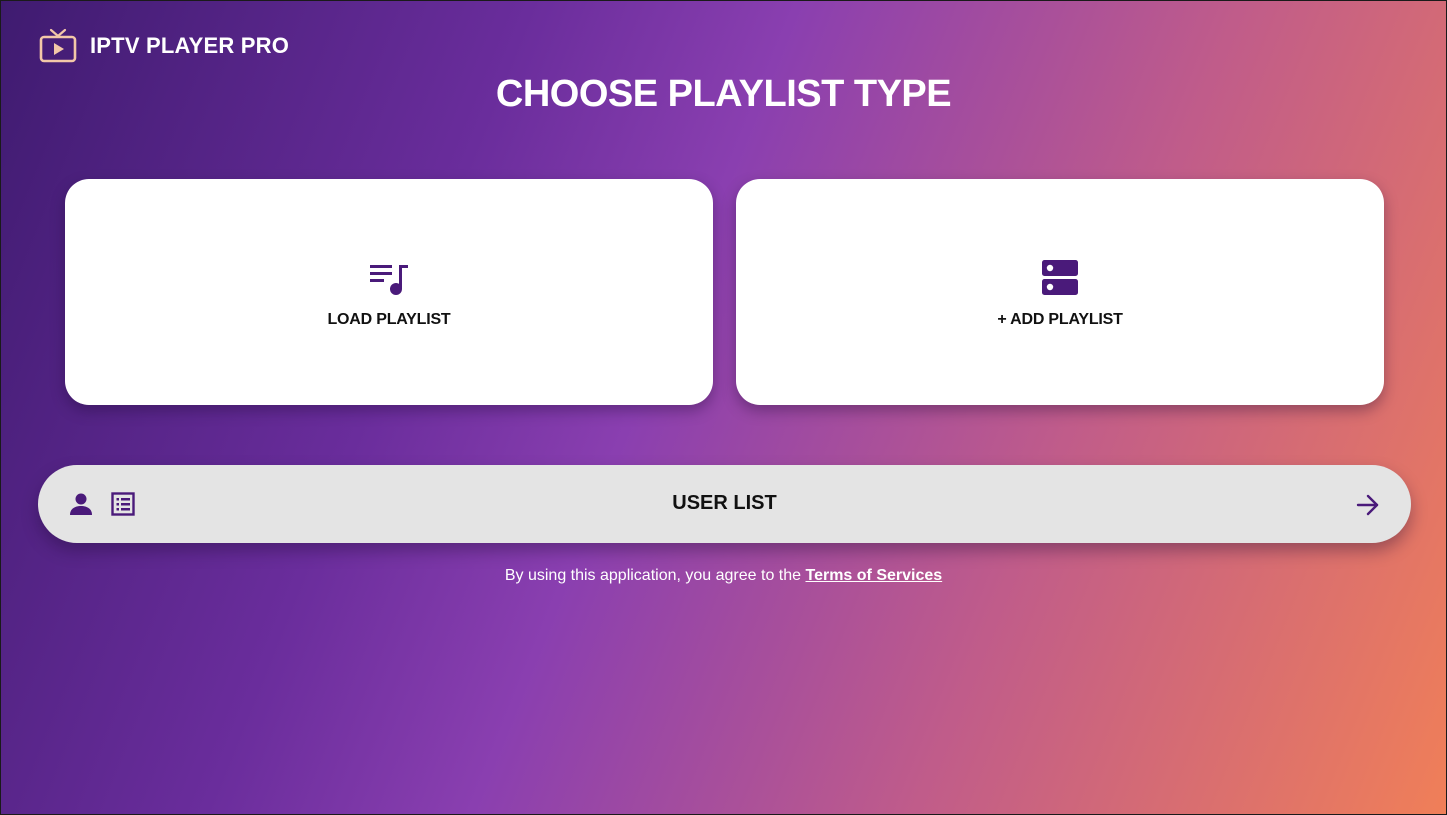  Describe the element at coordinates (1060, 277) in the screenshot. I see `storage-icon` at that location.